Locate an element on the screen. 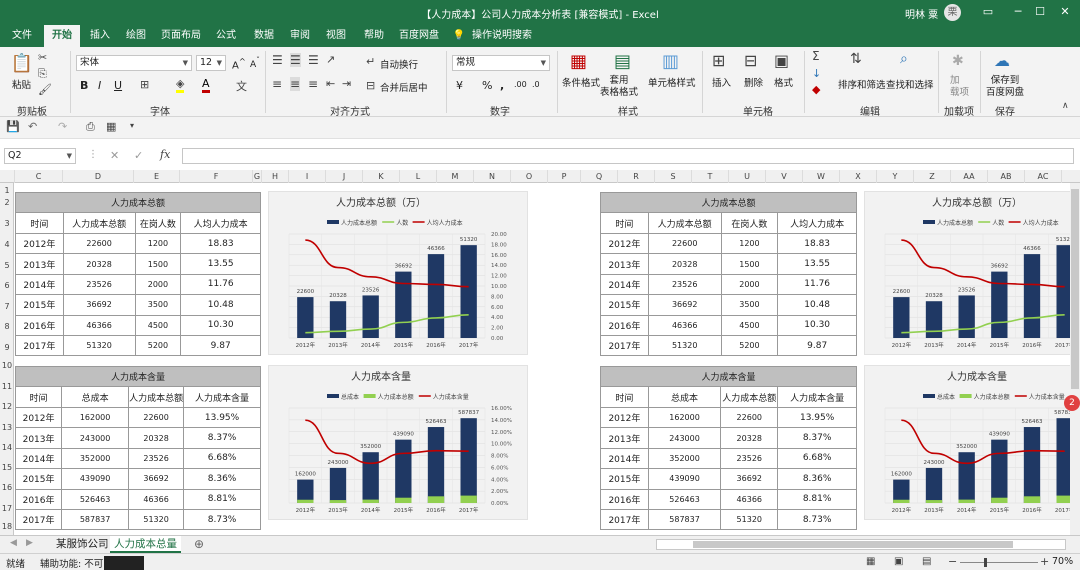 This screenshot has height=570, width=1080. tab-help: 帮助 is located at coordinates (374, 36).